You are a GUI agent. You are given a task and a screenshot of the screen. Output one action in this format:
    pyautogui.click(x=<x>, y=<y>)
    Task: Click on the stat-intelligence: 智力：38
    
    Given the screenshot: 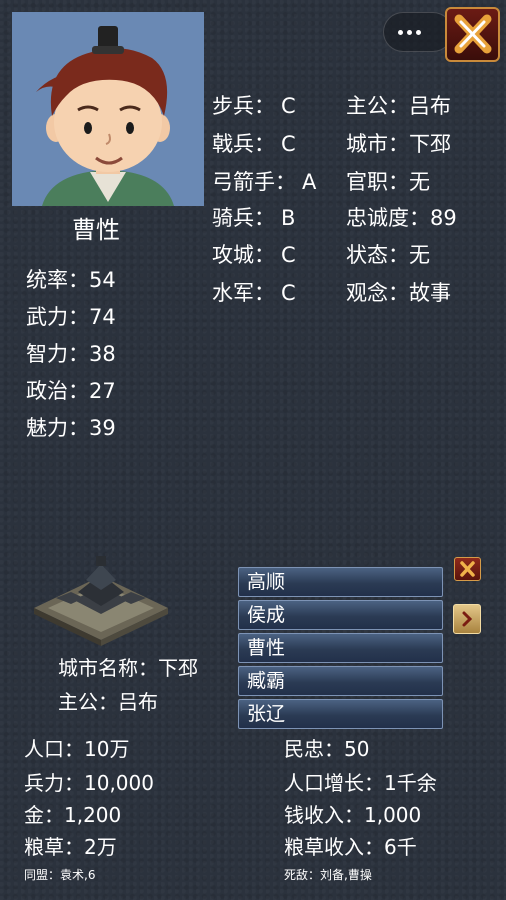 What is the action you would take?
    pyautogui.click(x=71, y=354)
    